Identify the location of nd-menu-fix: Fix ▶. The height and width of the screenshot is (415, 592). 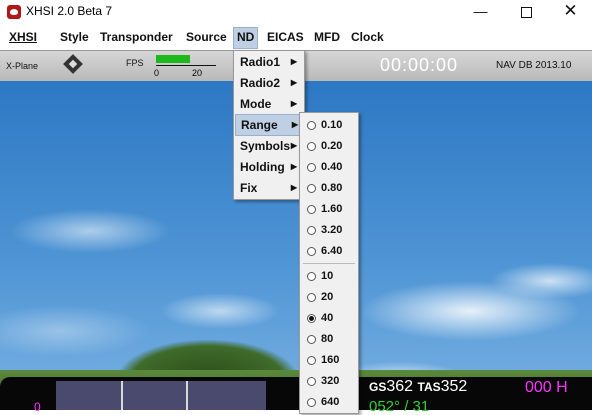
(269, 188).